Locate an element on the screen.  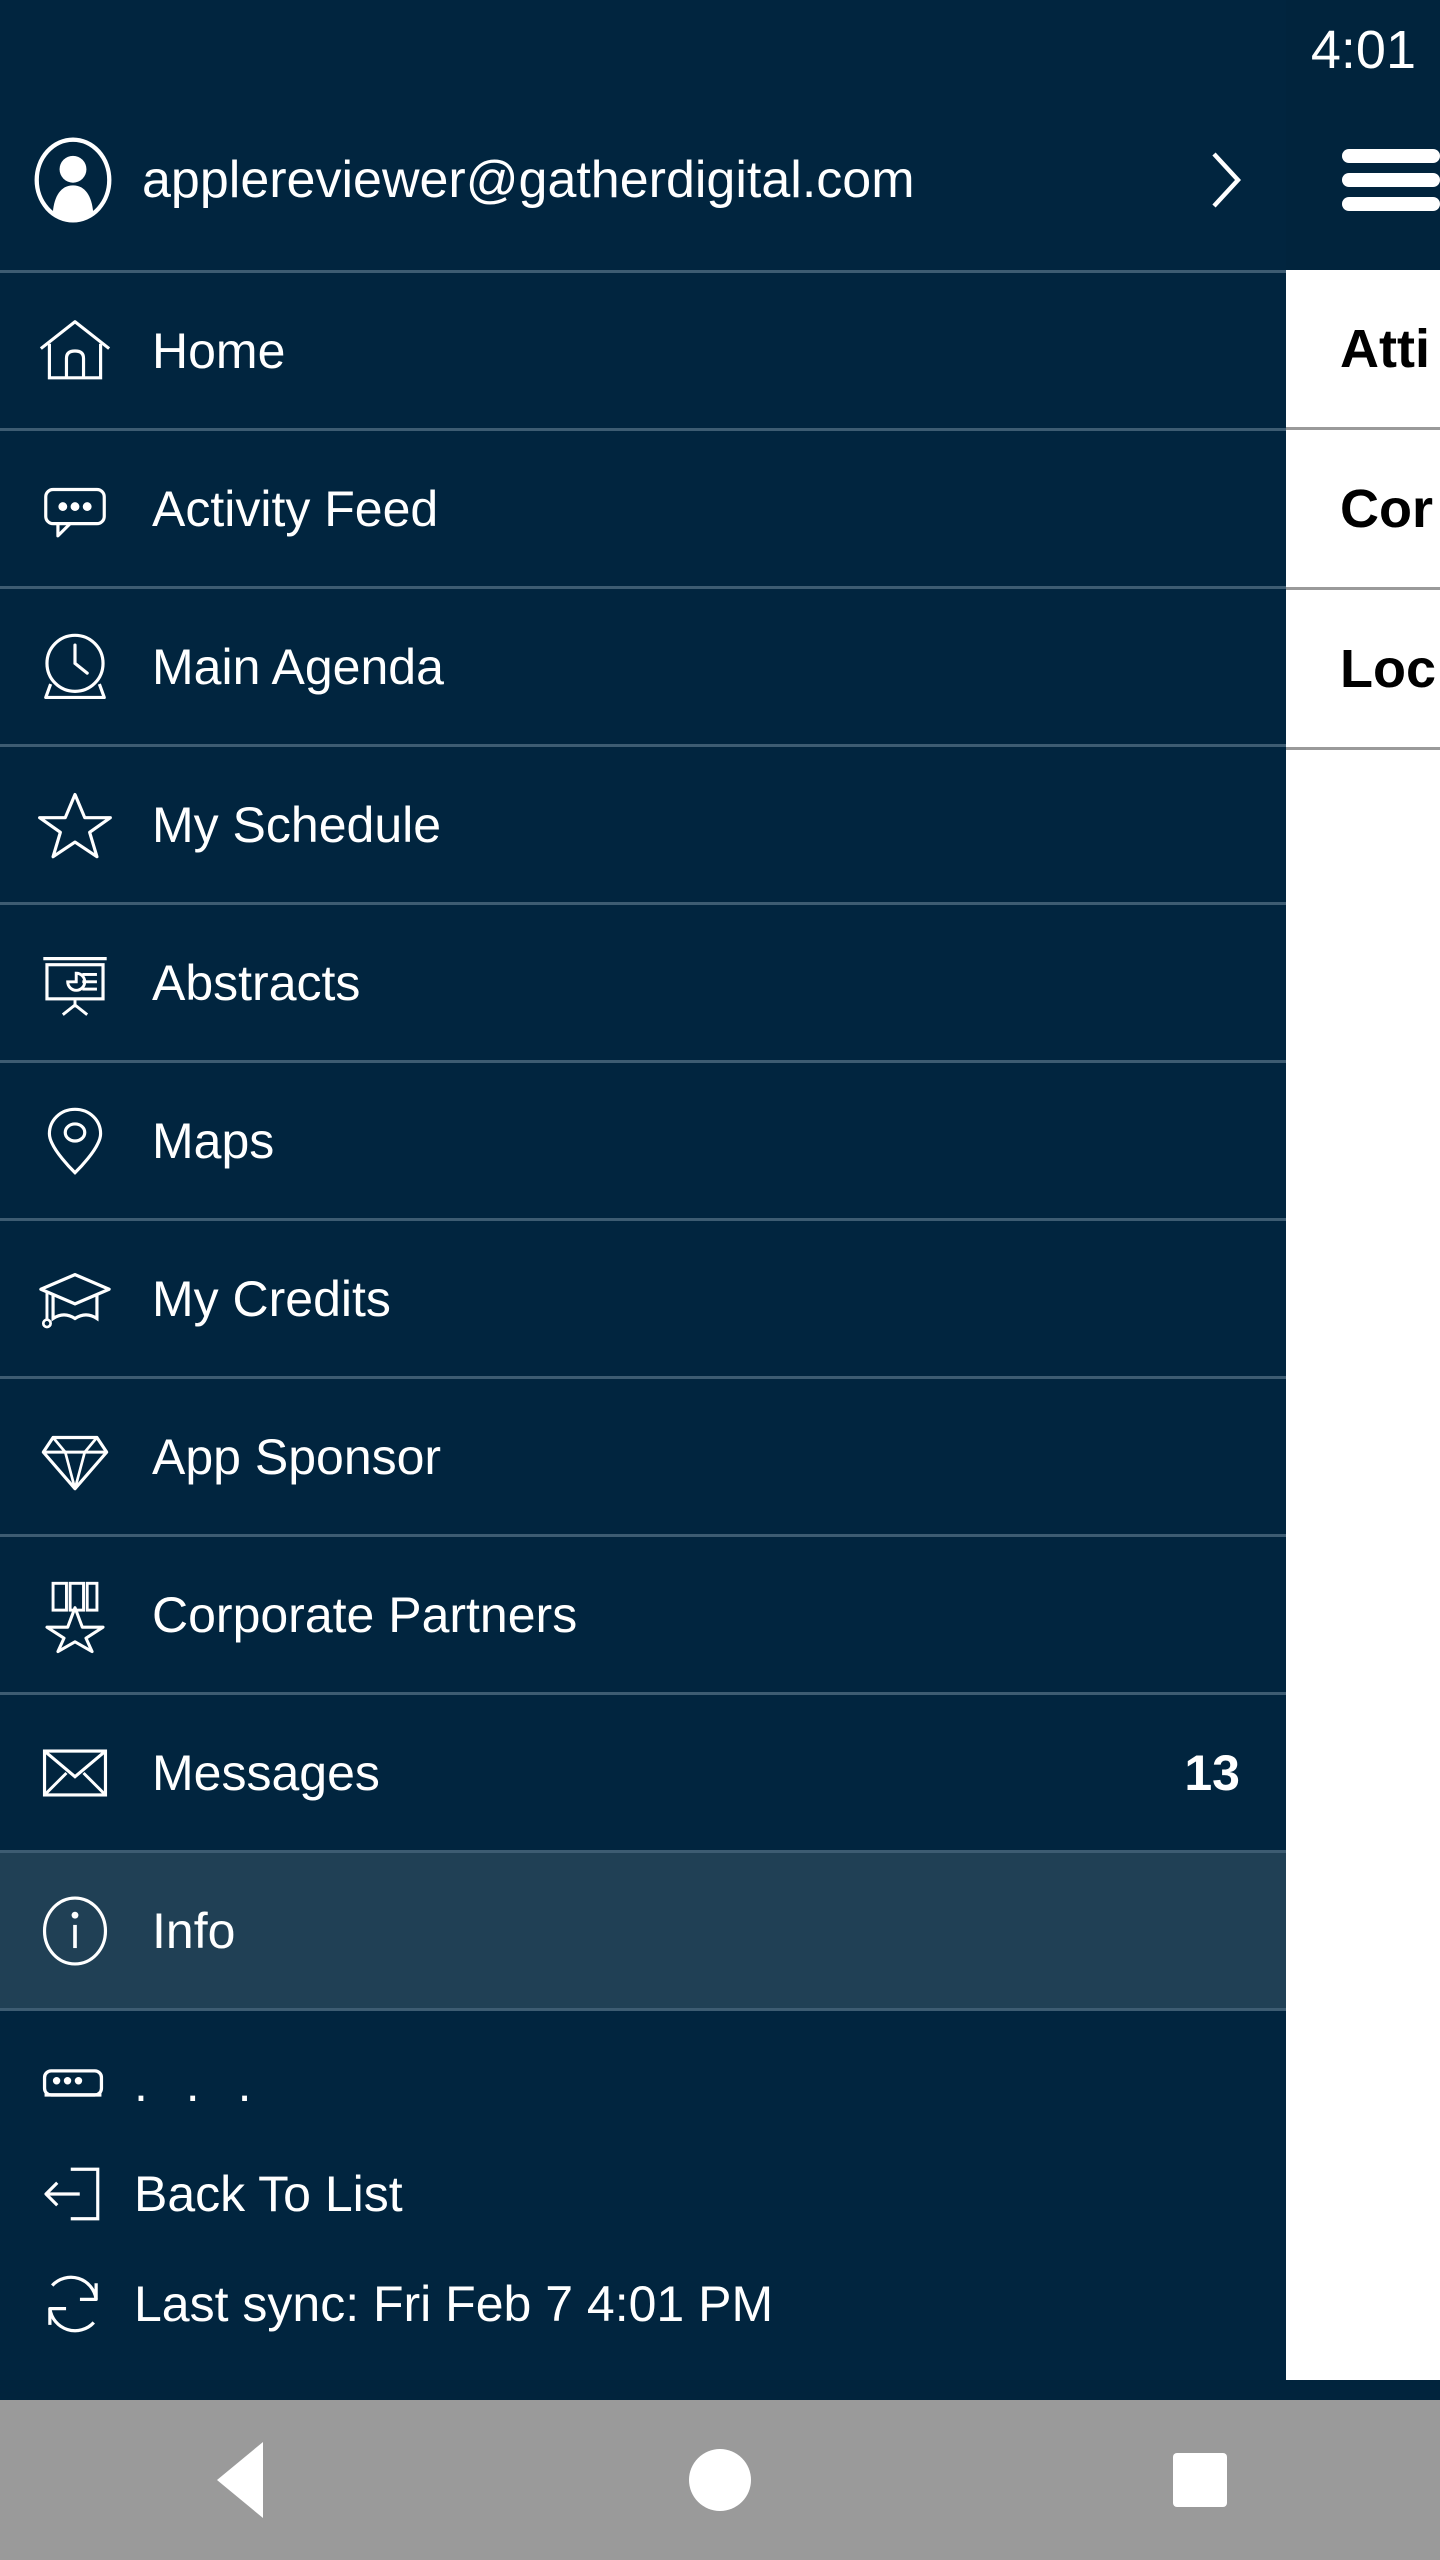
square-recents-icon is located at coordinates (1200, 2480).